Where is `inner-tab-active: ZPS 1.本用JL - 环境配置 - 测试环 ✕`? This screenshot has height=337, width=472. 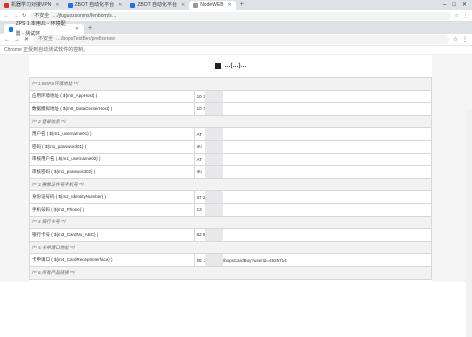
inner-tab-active: ZPS 1.本用JL - 环境配置 - 测试环 ✕ is located at coordinates (44, 29).